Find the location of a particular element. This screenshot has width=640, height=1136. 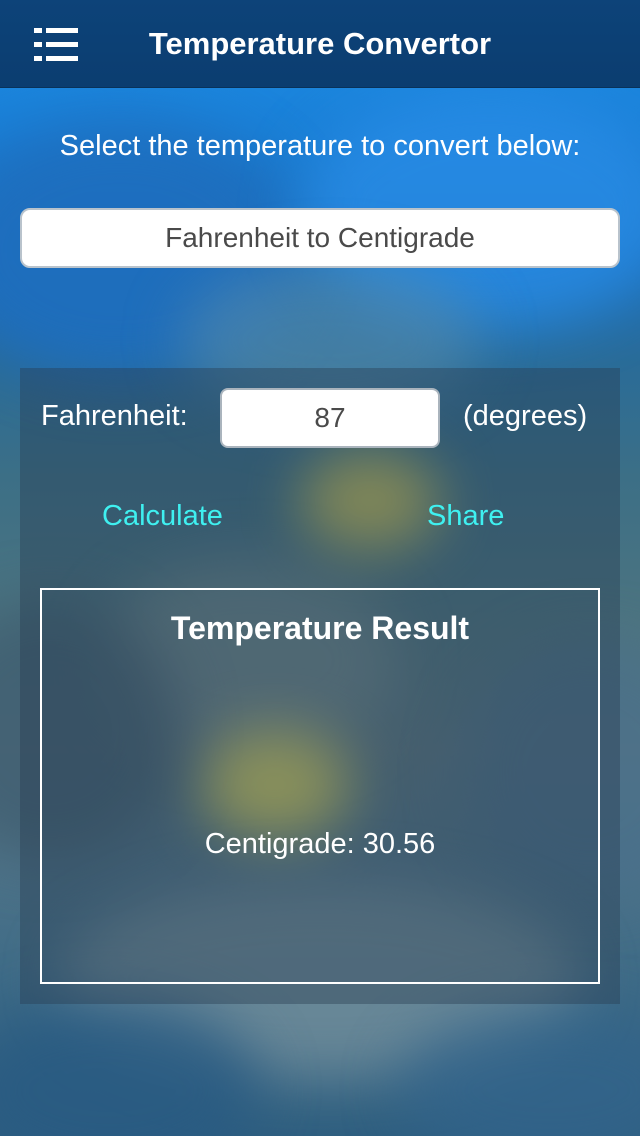

fahrenheit-input is located at coordinates (330, 418).